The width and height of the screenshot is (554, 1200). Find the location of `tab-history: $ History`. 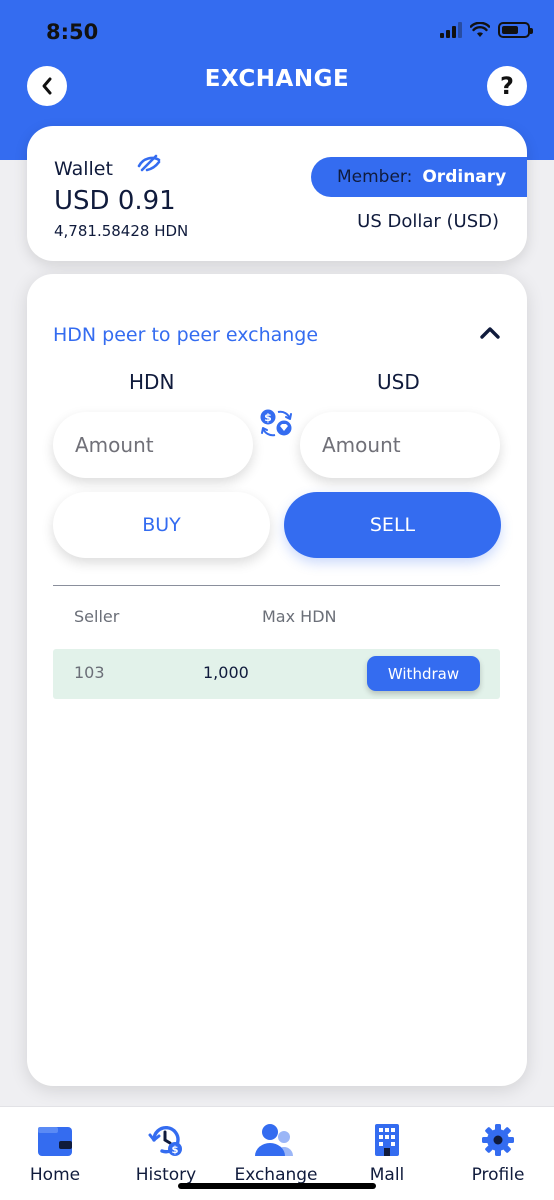

tab-history: $ History is located at coordinates (166, 1151).